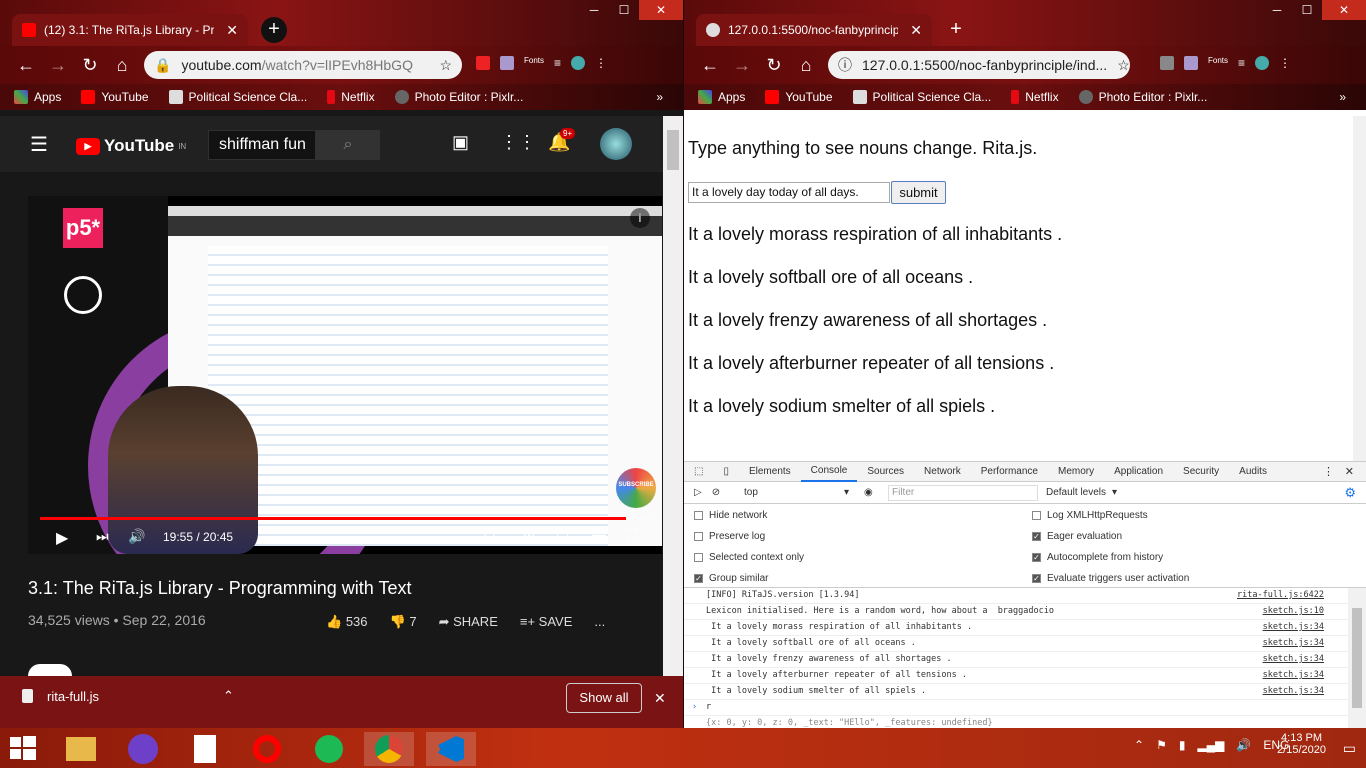 The width and height of the screenshot is (1366, 768). I want to click on bookmark-netflix: Netflix, so click(351, 97).